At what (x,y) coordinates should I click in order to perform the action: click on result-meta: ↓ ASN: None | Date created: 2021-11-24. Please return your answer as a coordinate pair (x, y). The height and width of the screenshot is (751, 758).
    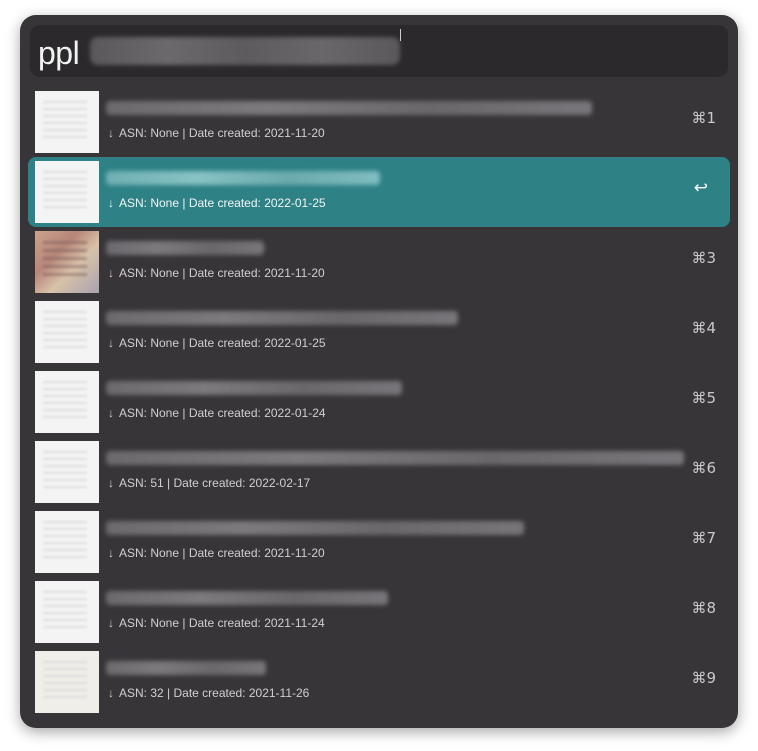
    Looking at the image, I should click on (216, 623).